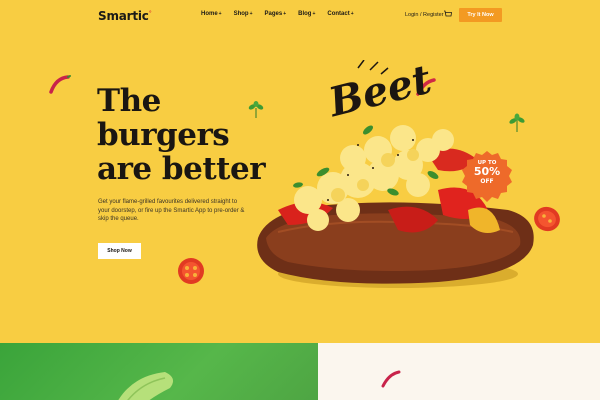  I want to click on cart-icon, so click(447, 14).